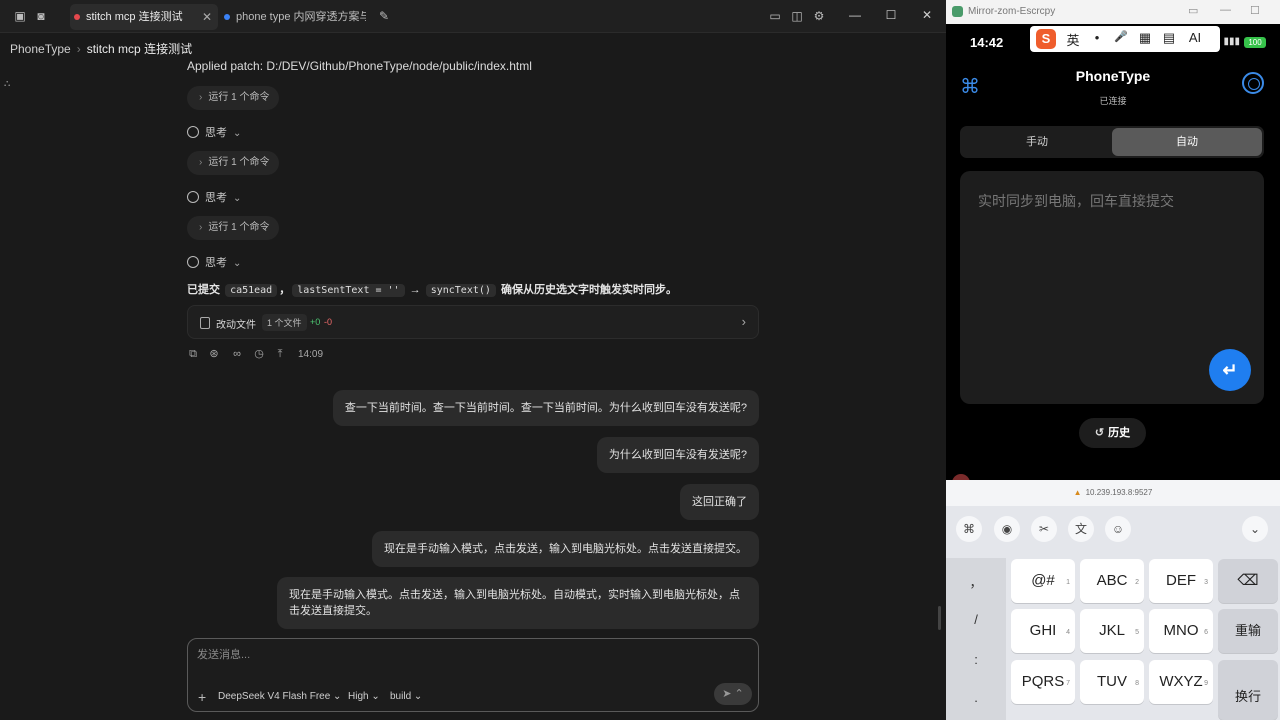 This screenshot has height=720, width=1280. Describe the element at coordinates (1073, 39) in the screenshot. I see `lang-key: 英` at that location.